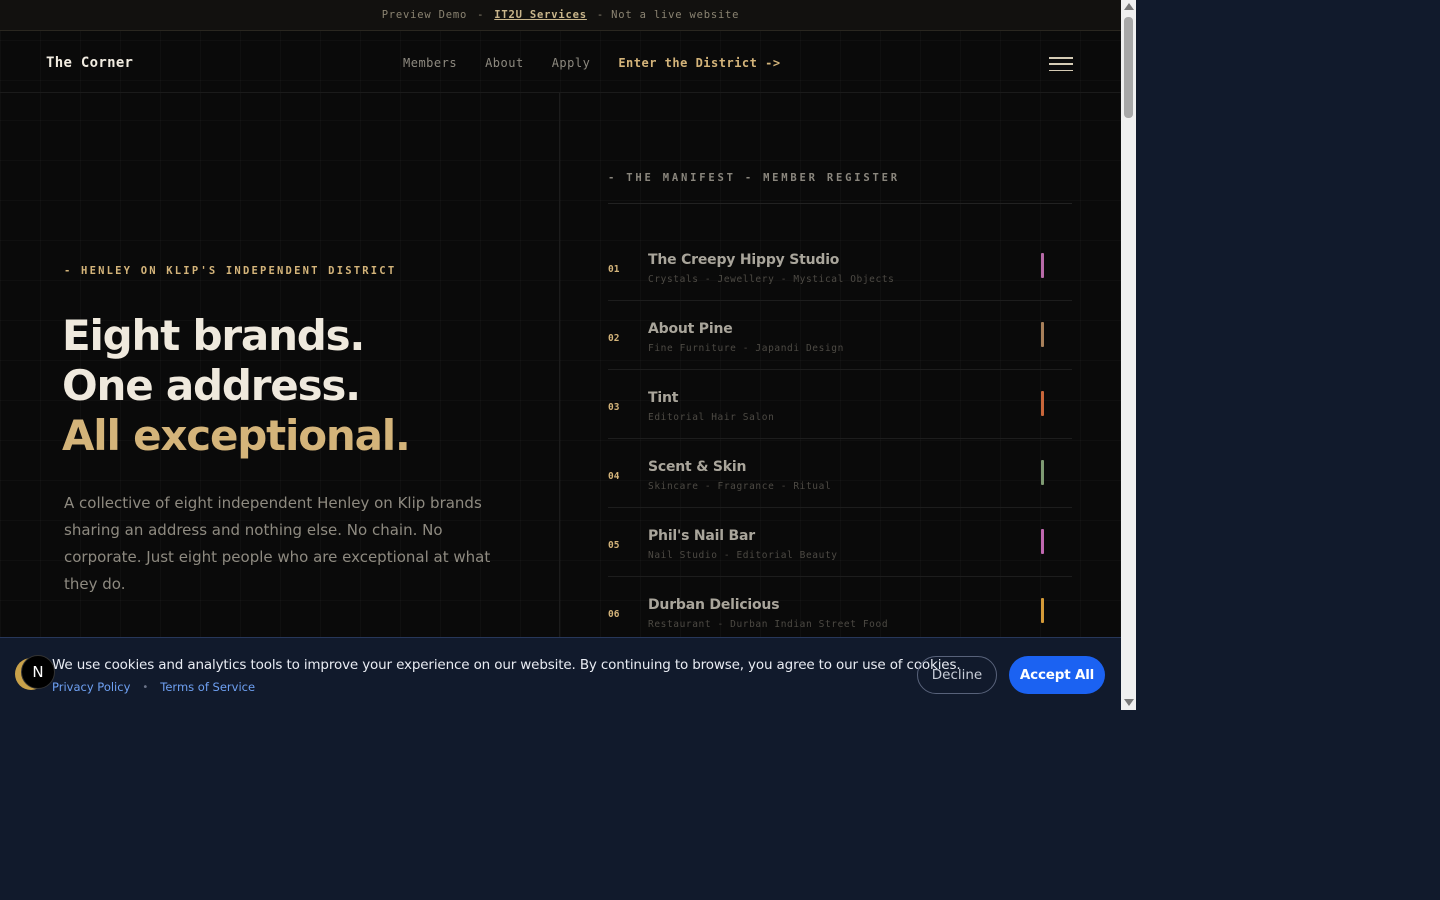  Describe the element at coordinates (711, 417) in the screenshot. I see `member-tags: Editorial Hair Salon` at that location.